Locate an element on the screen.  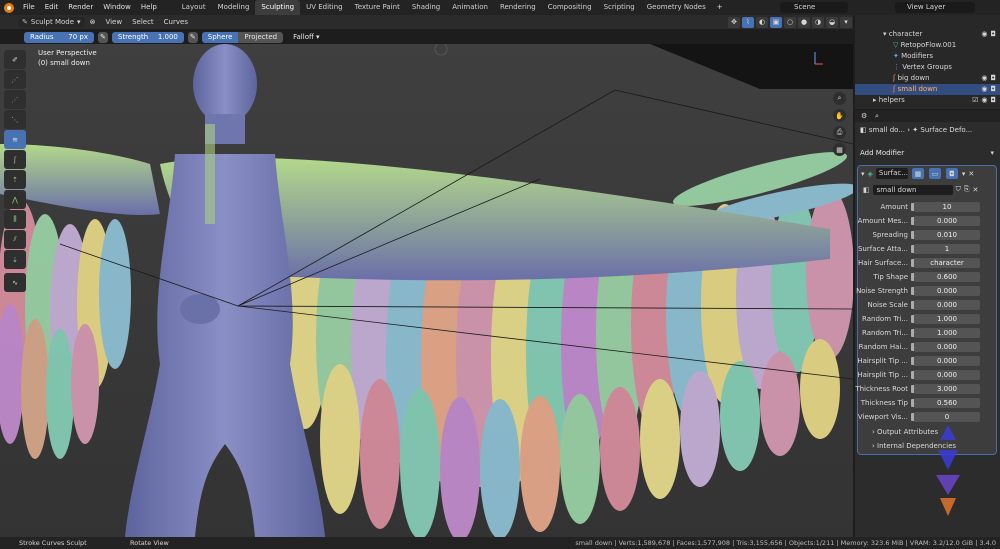
param-value-field: character is located at coordinates (947, 263).